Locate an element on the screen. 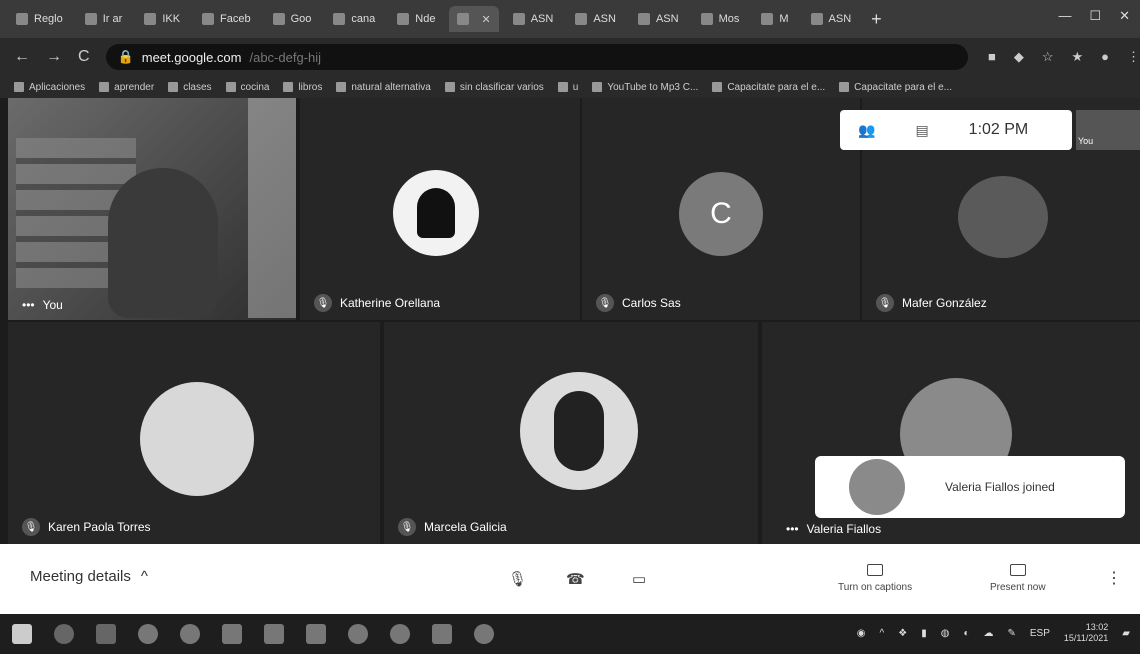 The height and width of the screenshot is (654, 1140). mic-off-icon: 🎙 is located at coordinates (323, 303).